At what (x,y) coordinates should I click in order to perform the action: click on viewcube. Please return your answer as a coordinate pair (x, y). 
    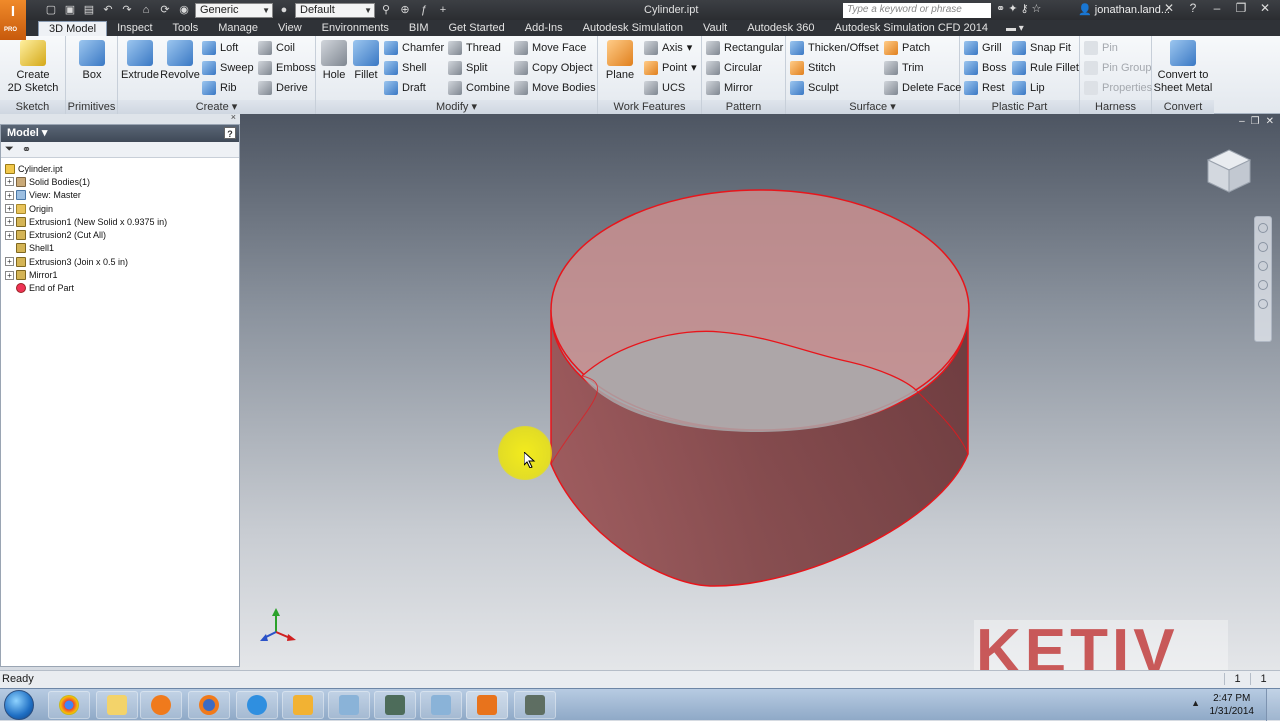
    Looking at the image, I should click on (1229, 171).